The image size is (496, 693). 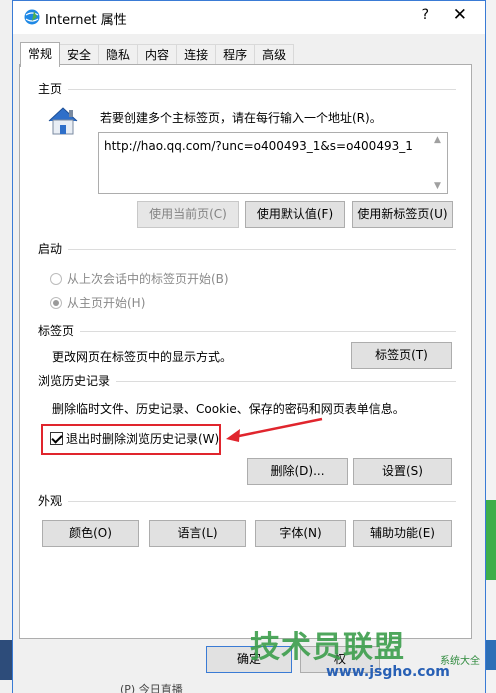 I want to click on watermark-url: www.jsgho.com, so click(x=388, y=672).